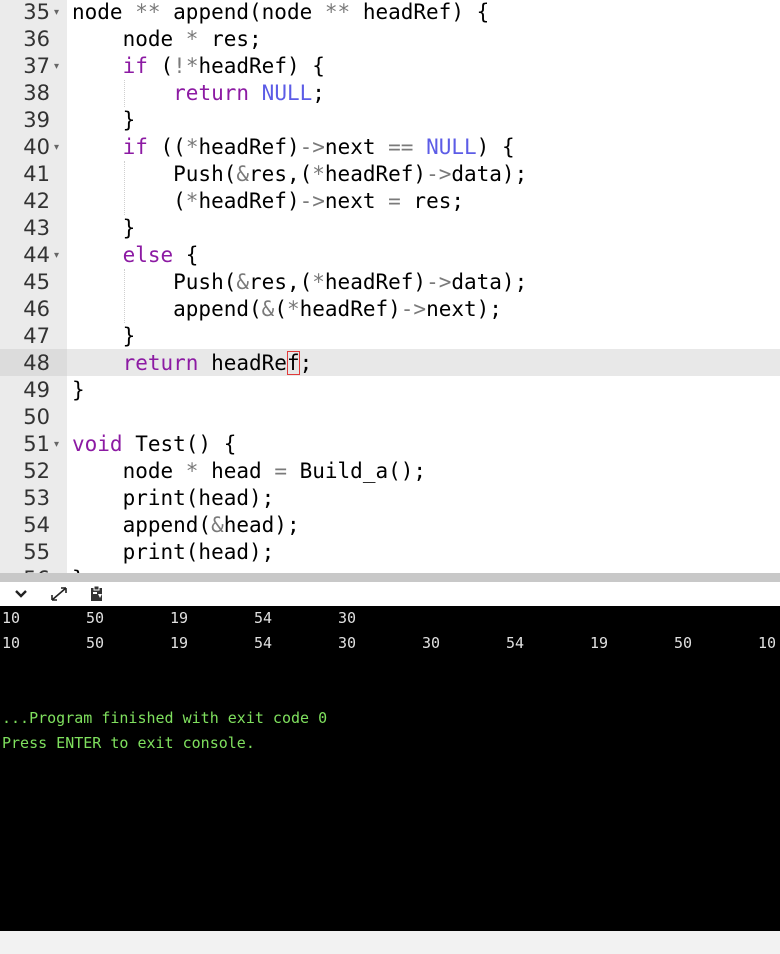 The width and height of the screenshot is (780, 954). Describe the element at coordinates (198, 93) in the screenshot. I see `code-text: return NULL;` at that location.